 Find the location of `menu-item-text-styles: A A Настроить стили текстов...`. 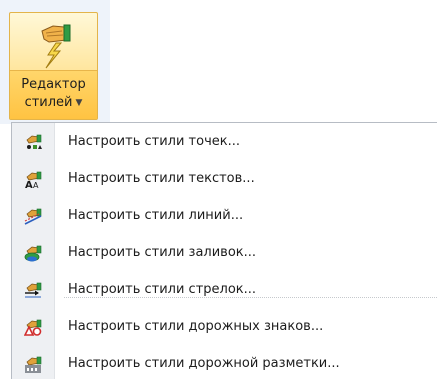

menu-item-text-styles: A A Настроить стили текстов... is located at coordinates (224, 179).